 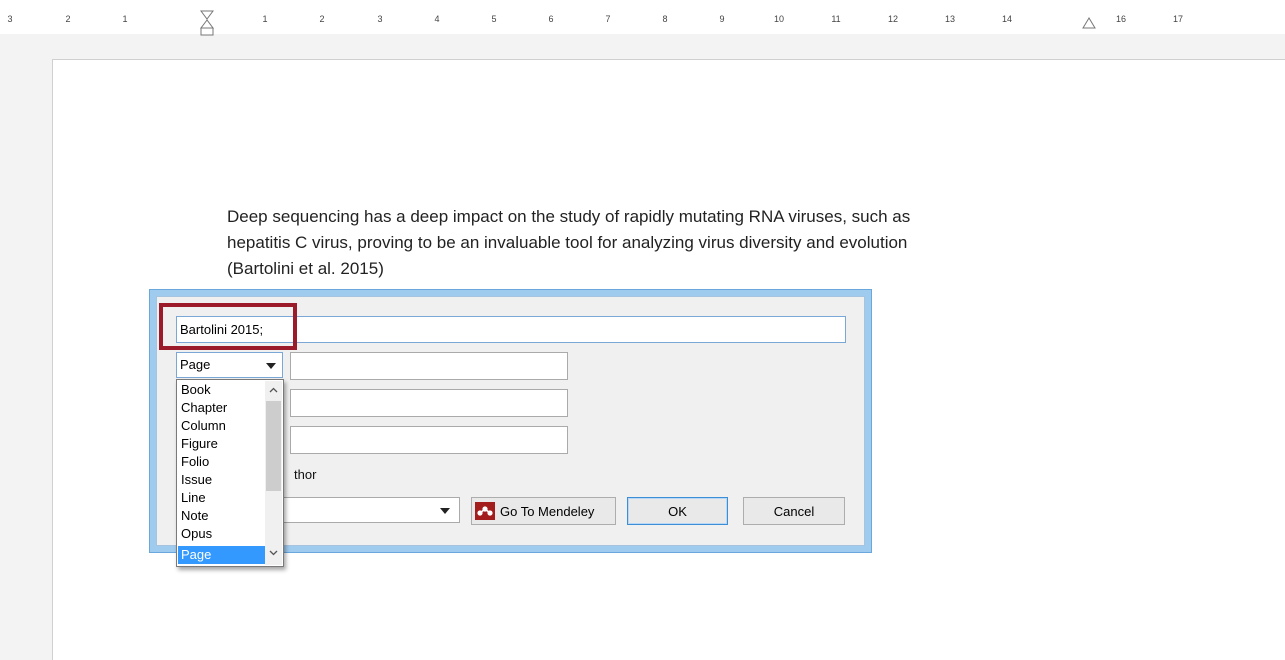 I want to click on scroll-up-icon, so click(x=273, y=390).